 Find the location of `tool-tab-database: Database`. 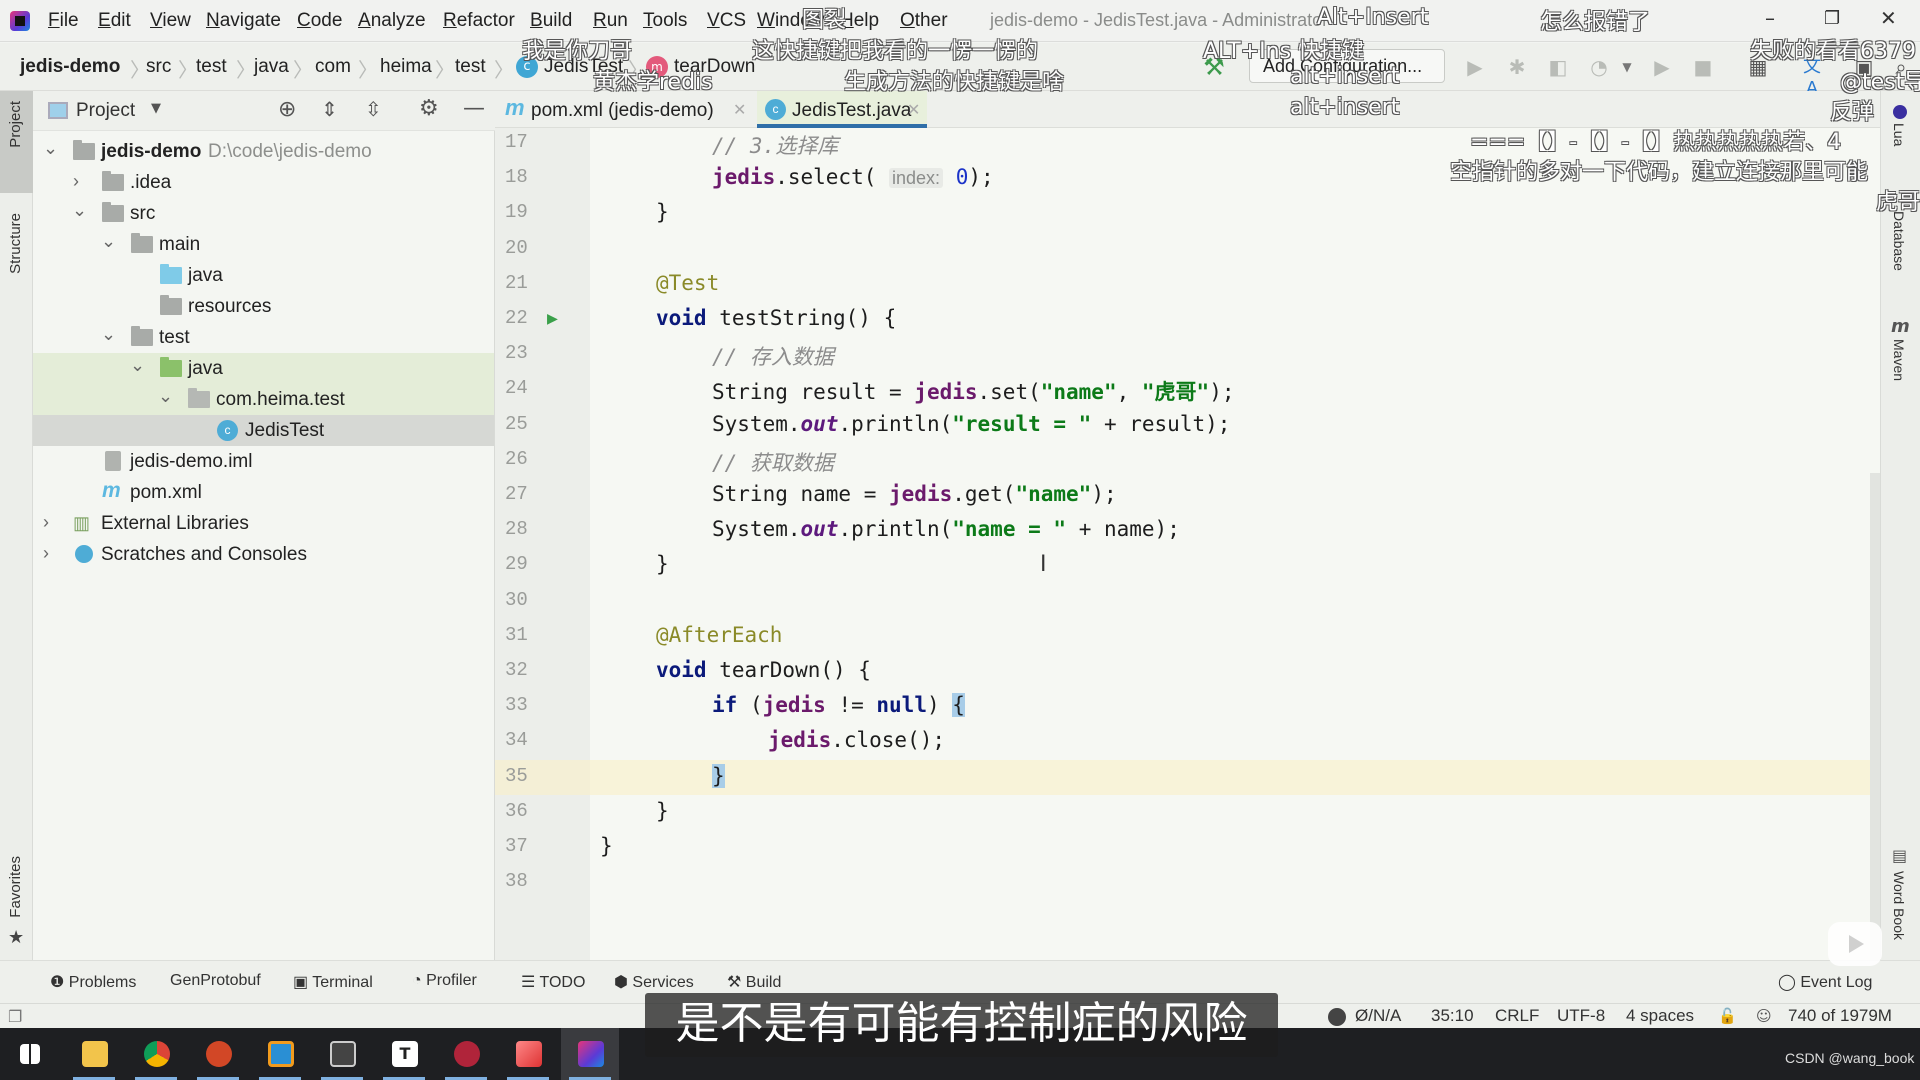

tool-tab-database: Database is located at coordinates (1899, 241).